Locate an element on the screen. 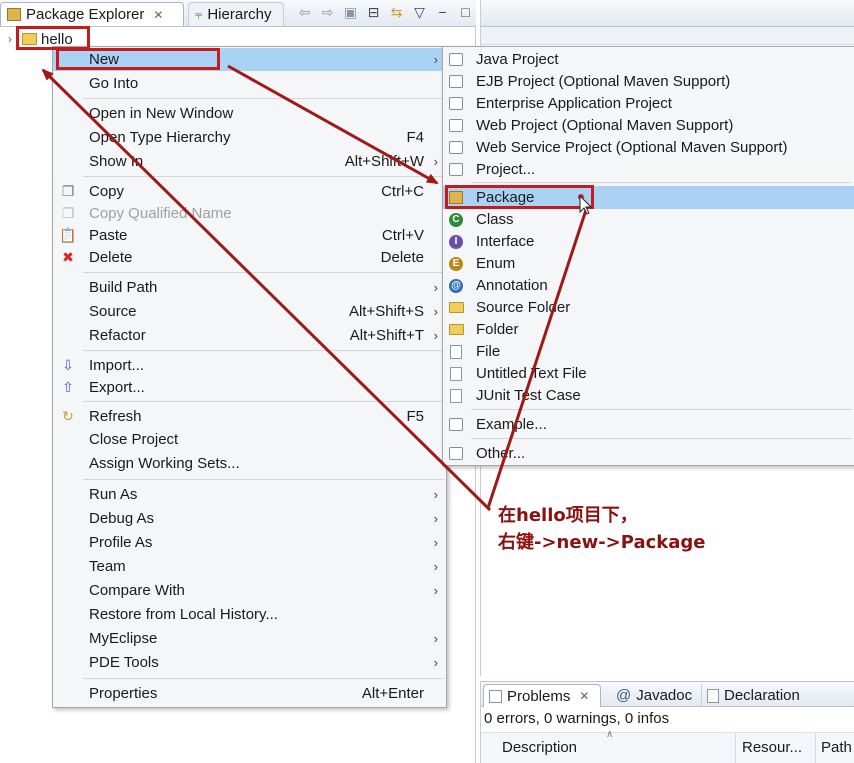 This screenshot has height=763, width=854. menu-item-close-project: Close Project is located at coordinates (249, 439).